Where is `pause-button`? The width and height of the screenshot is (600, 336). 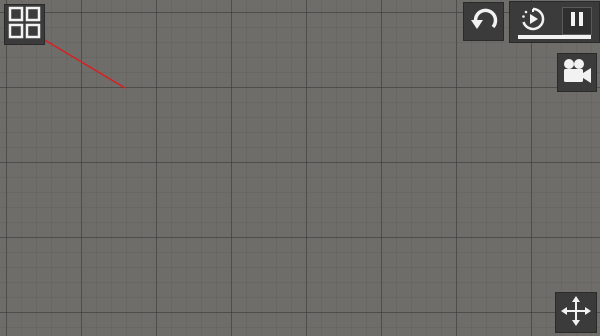 pause-button is located at coordinates (577, 21).